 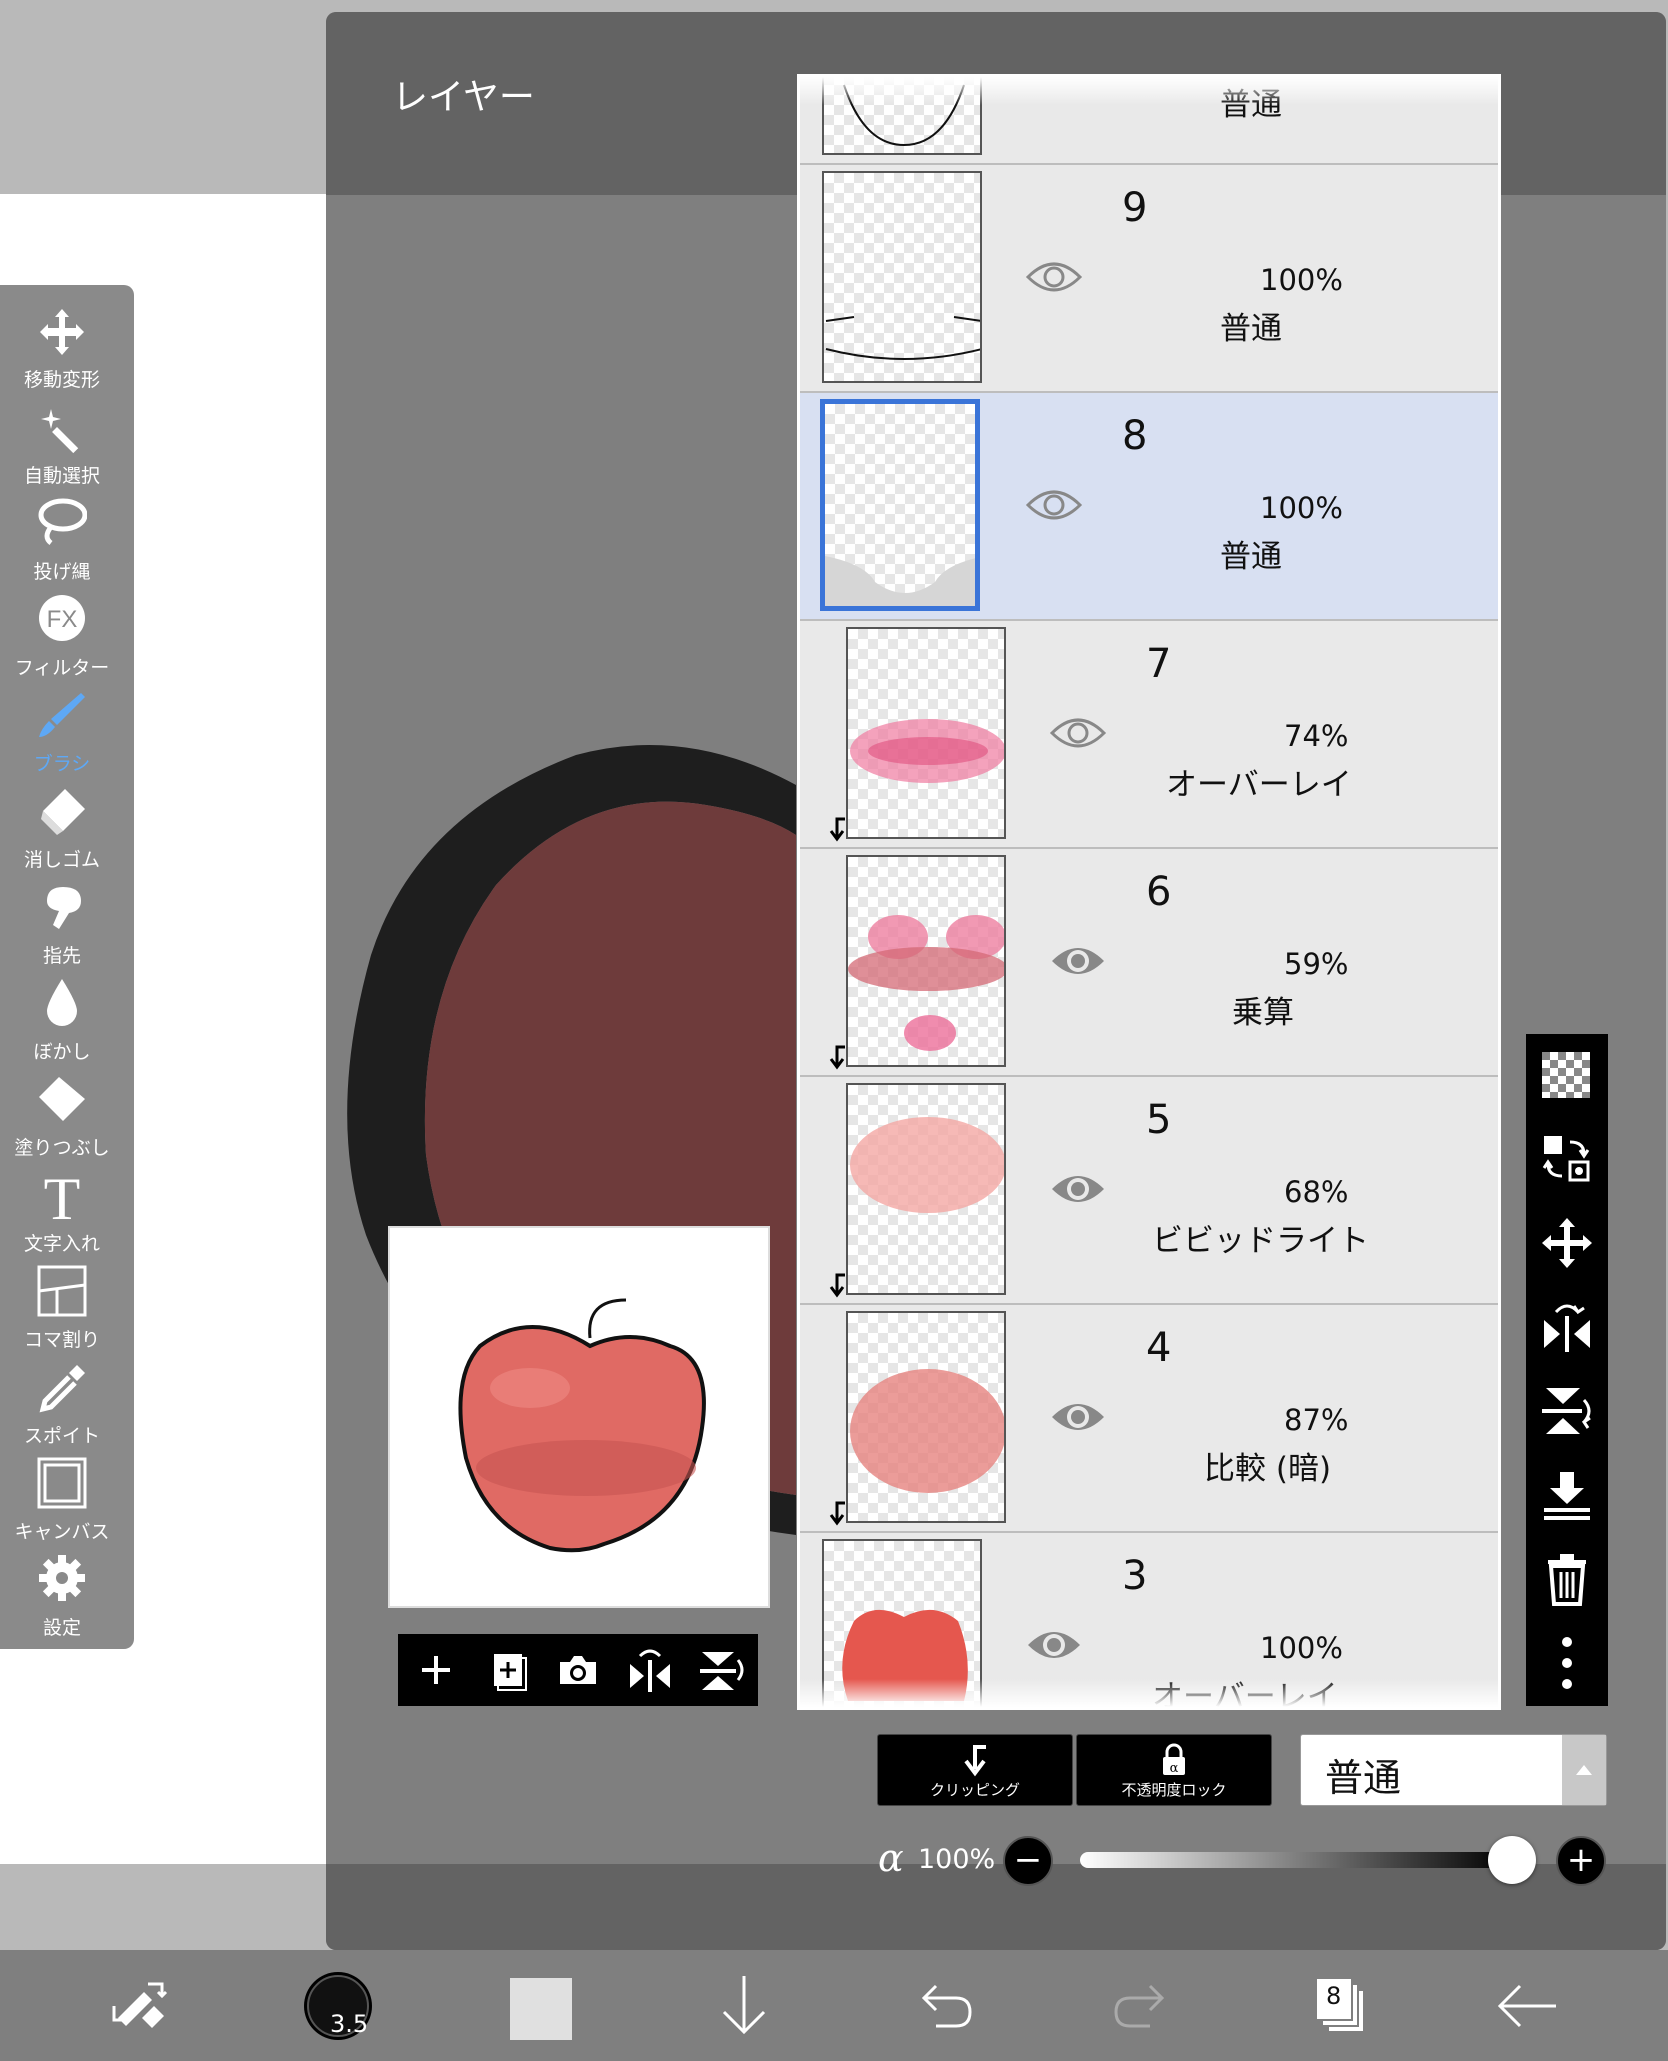 I want to click on alpha-symbol: α, so click(x=891, y=1858).